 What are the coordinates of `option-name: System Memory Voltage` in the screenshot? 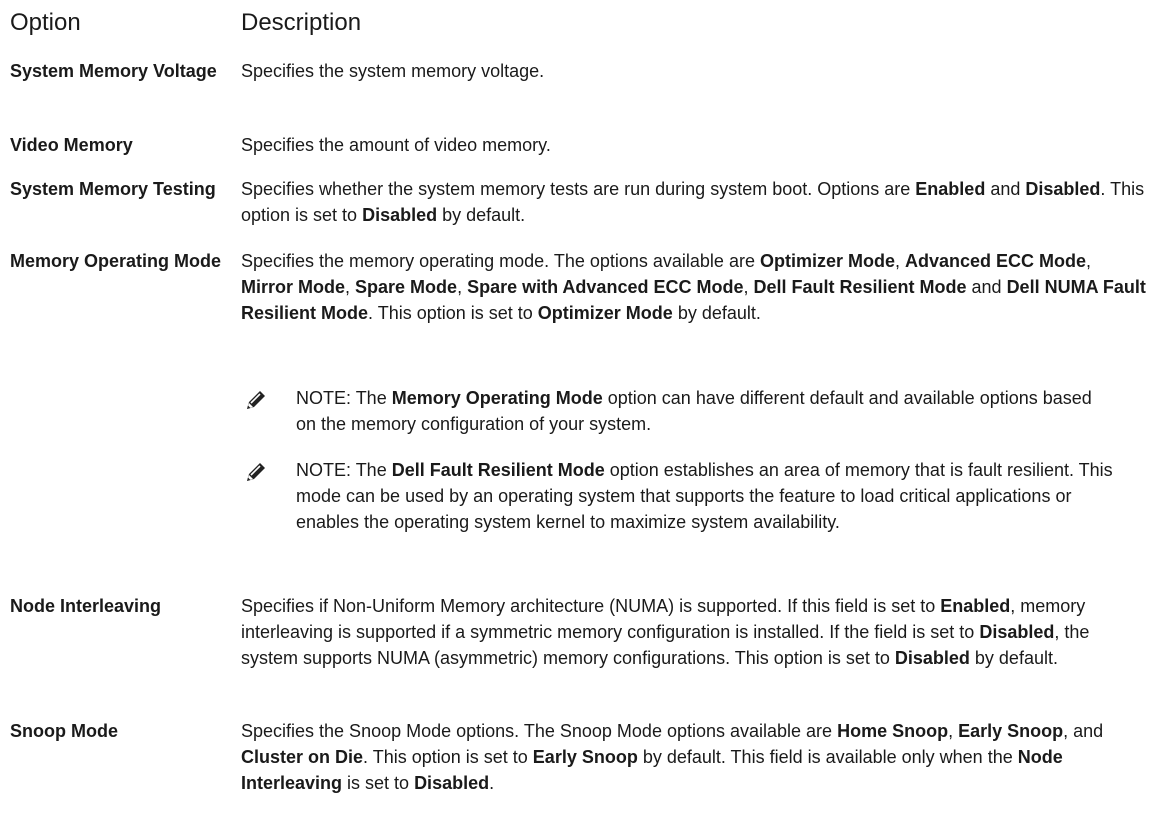 It's located at (113, 71).